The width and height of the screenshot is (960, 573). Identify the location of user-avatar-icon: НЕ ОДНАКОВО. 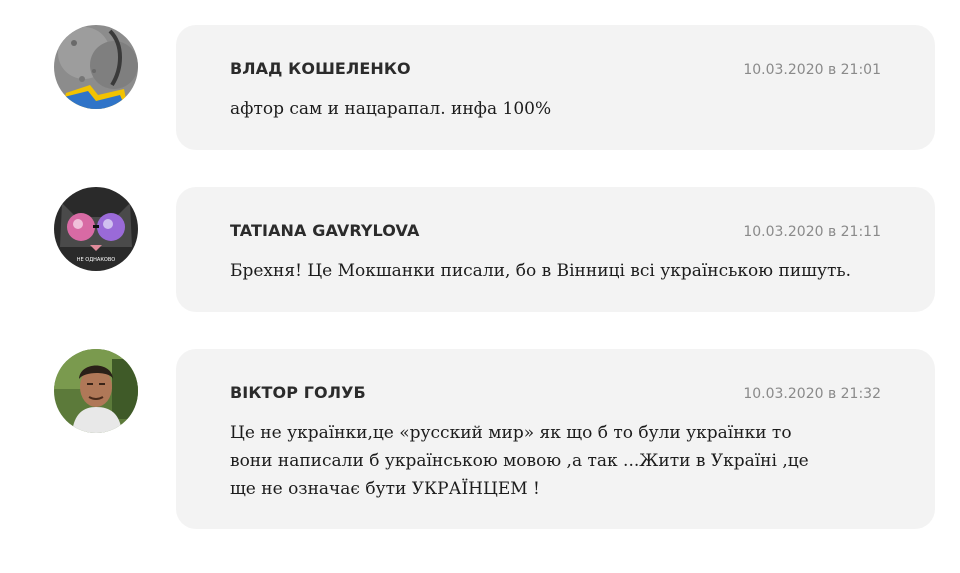
(96, 229).